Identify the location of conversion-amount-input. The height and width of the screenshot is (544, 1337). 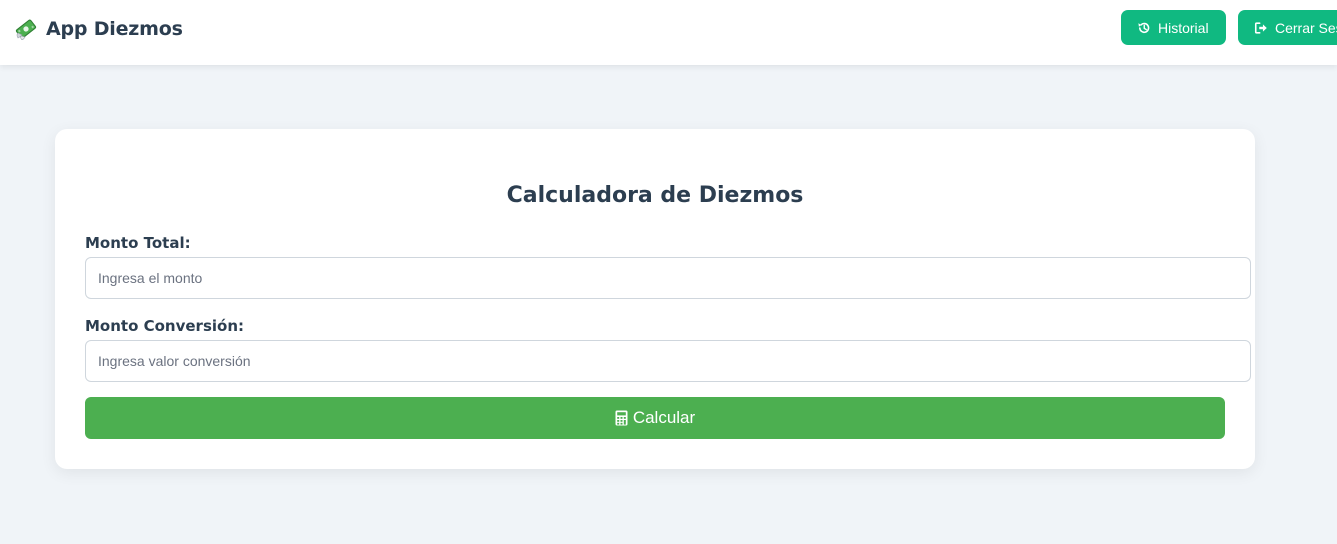
(668, 361).